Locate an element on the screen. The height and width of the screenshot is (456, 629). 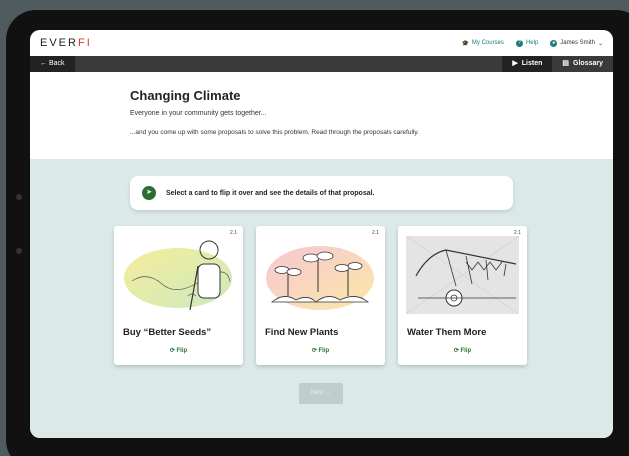
seedlings-illustration is located at coordinates (320, 278).